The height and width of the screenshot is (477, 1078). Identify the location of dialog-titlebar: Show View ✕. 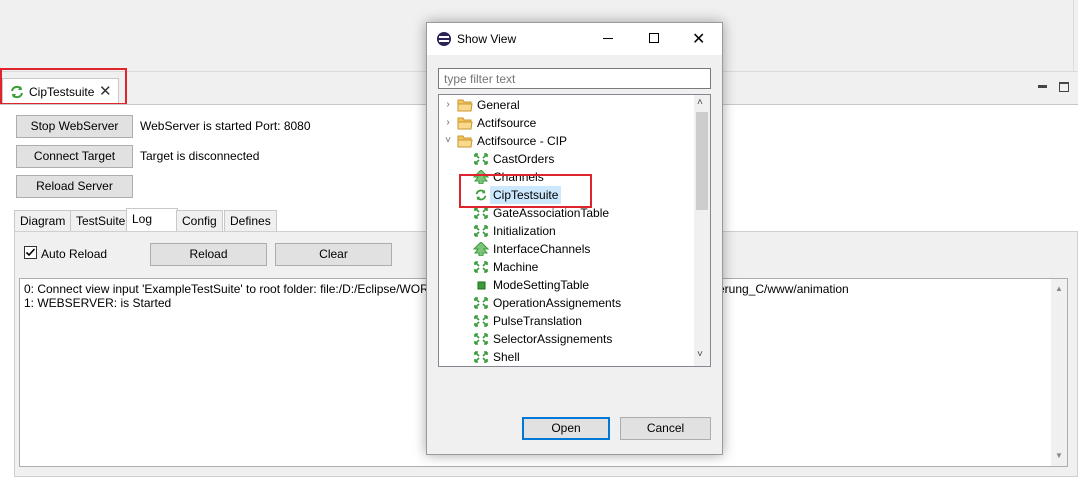
(574, 39).